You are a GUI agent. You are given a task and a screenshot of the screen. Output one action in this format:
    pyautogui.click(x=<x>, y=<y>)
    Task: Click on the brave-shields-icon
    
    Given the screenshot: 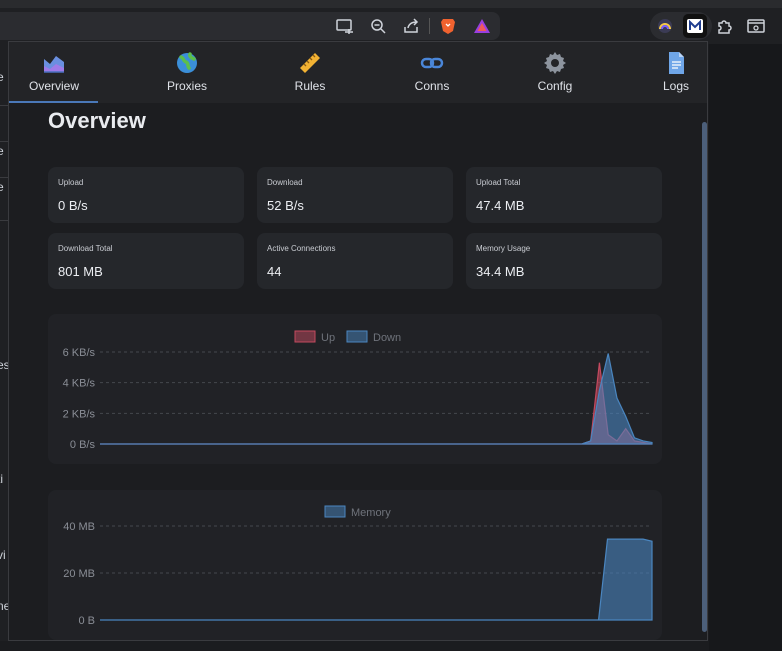 What is the action you would take?
    pyautogui.click(x=448, y=26)
    